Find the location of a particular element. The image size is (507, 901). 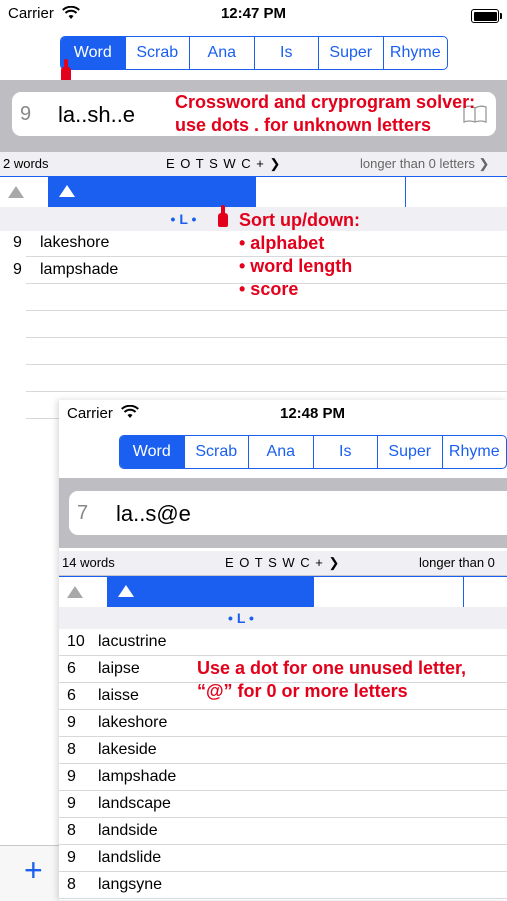

word-count: 2 words is located at coordinates (26, 163).